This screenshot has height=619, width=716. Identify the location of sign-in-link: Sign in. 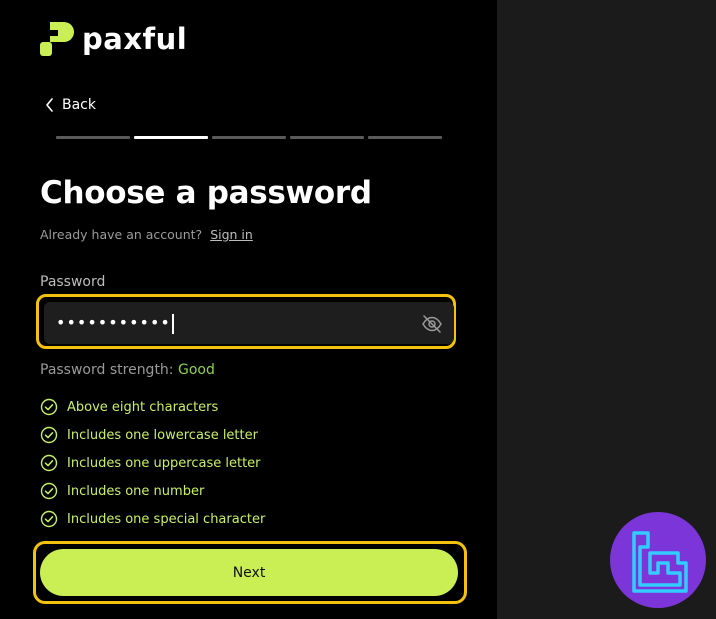
(231, 234).